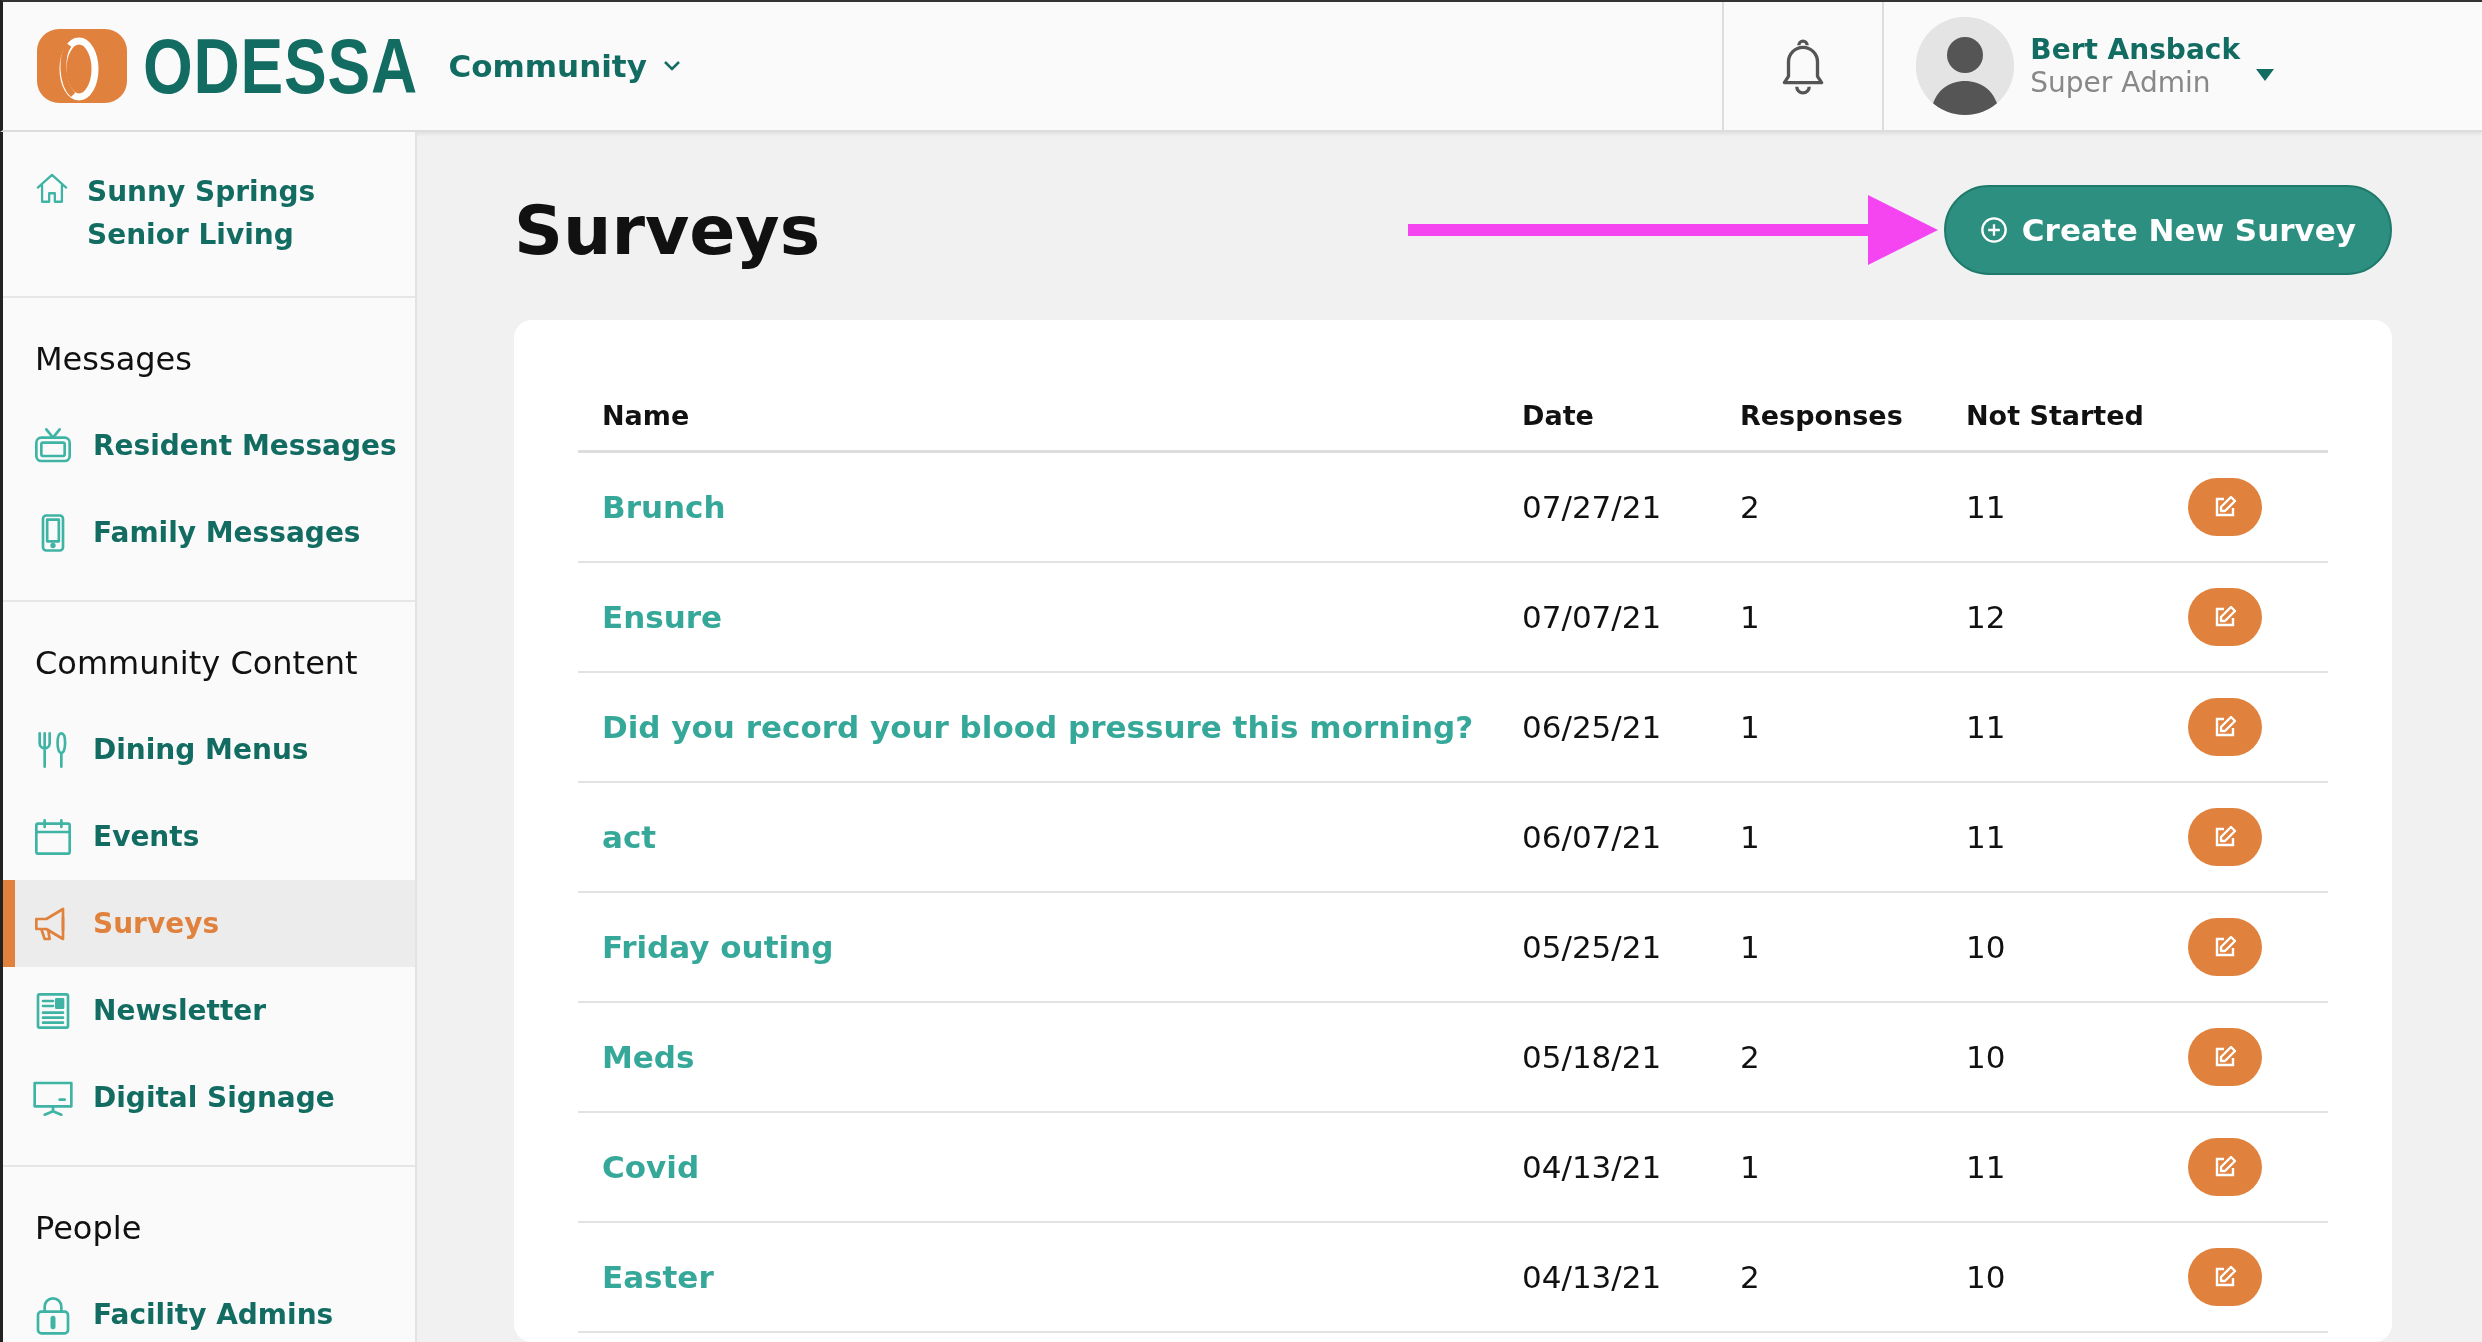 This screenshot has height=1342, width=2482. What do you see at coordinates (53, 836) in the screenshot?
I see `calendar-icon` at bounding box center [53, 836].